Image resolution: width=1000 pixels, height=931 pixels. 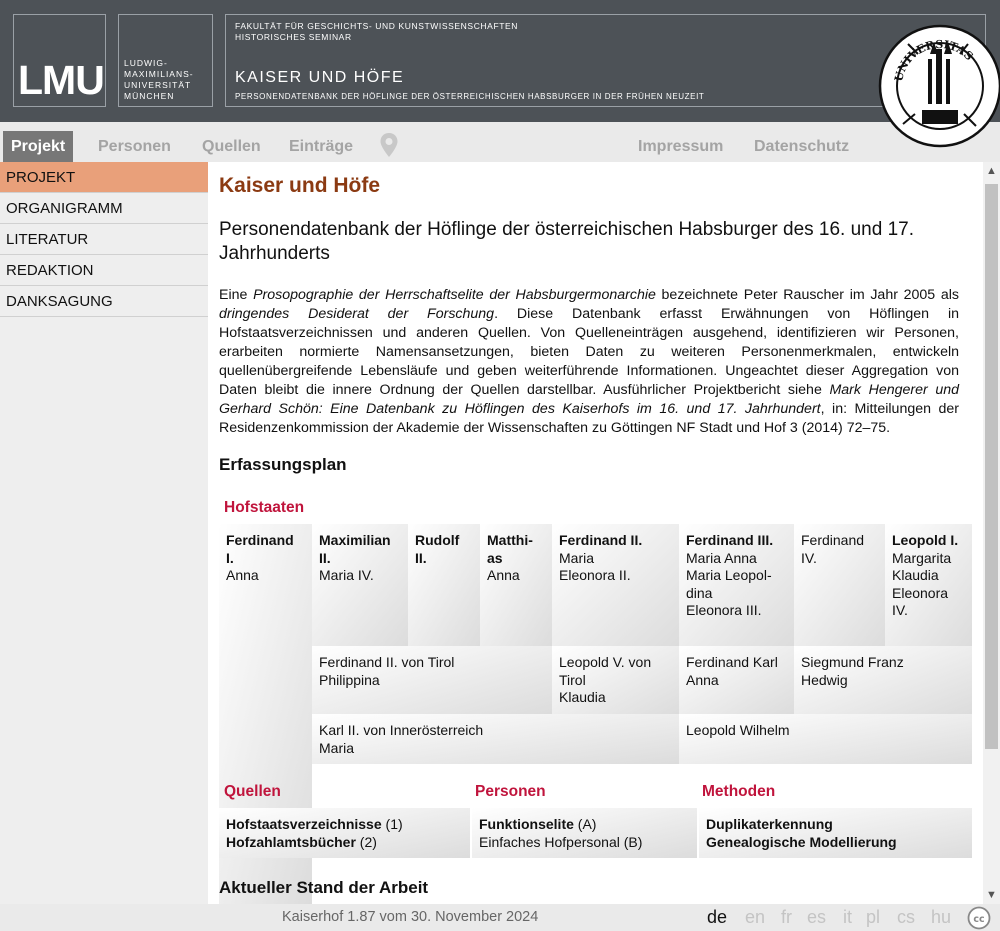 What do you see at coordinates (941, 917) in the screenshot?
I see `lang-hu: hu` at bounding box center [941, 917].